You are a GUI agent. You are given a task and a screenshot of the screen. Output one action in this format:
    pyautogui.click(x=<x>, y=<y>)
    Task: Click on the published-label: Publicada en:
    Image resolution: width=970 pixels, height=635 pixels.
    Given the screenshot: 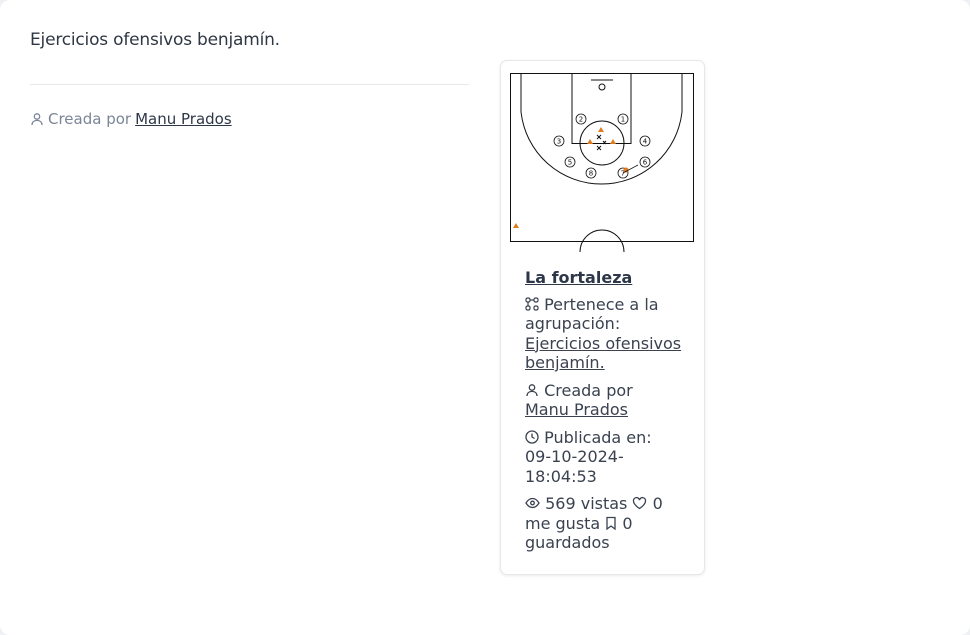 What is the action you would take?
    pyautogui.click(x=598, y=437)
    